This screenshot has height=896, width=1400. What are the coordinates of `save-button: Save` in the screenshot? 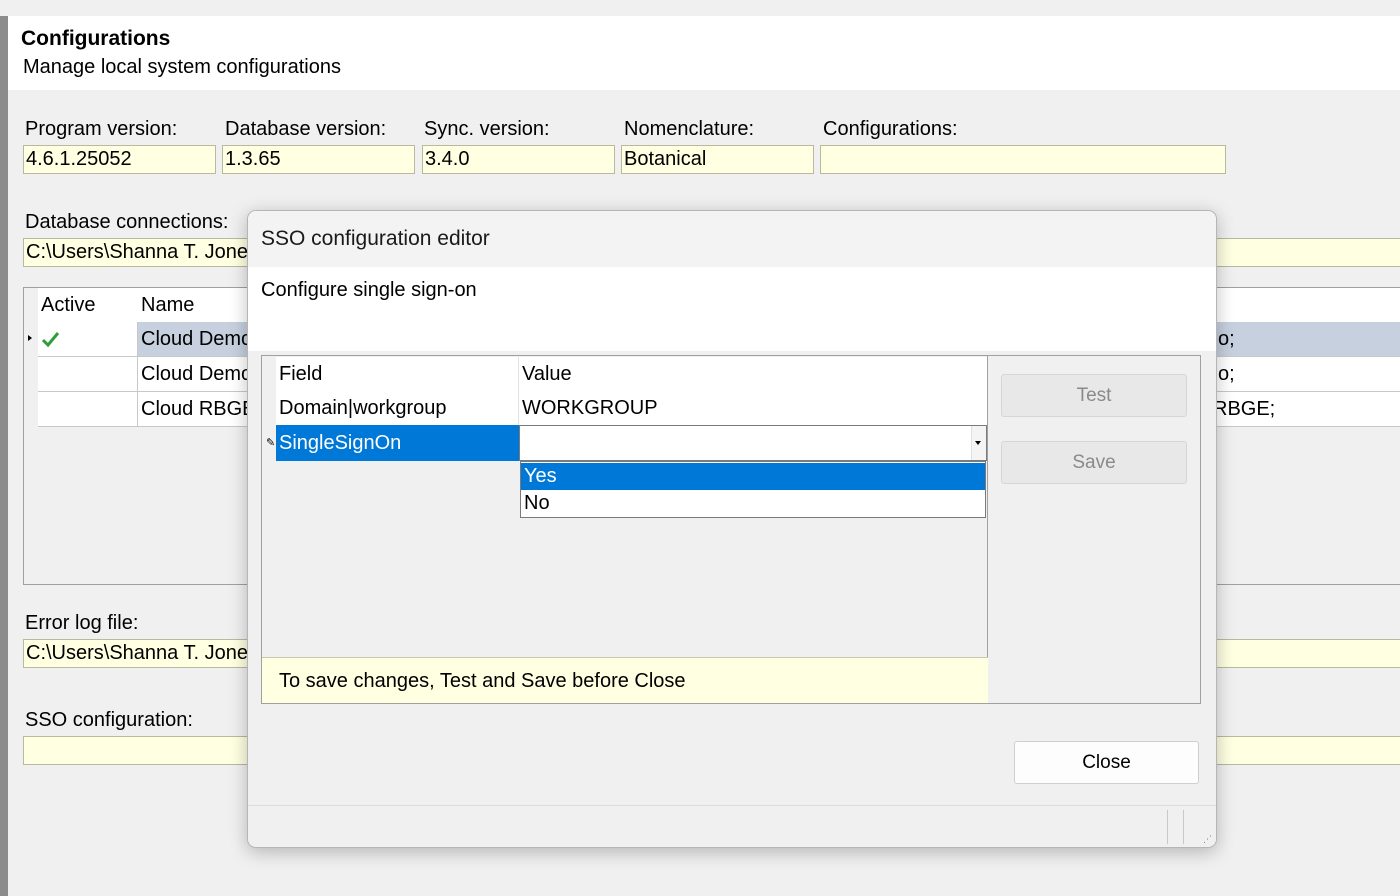 It's located at (1094, 462).